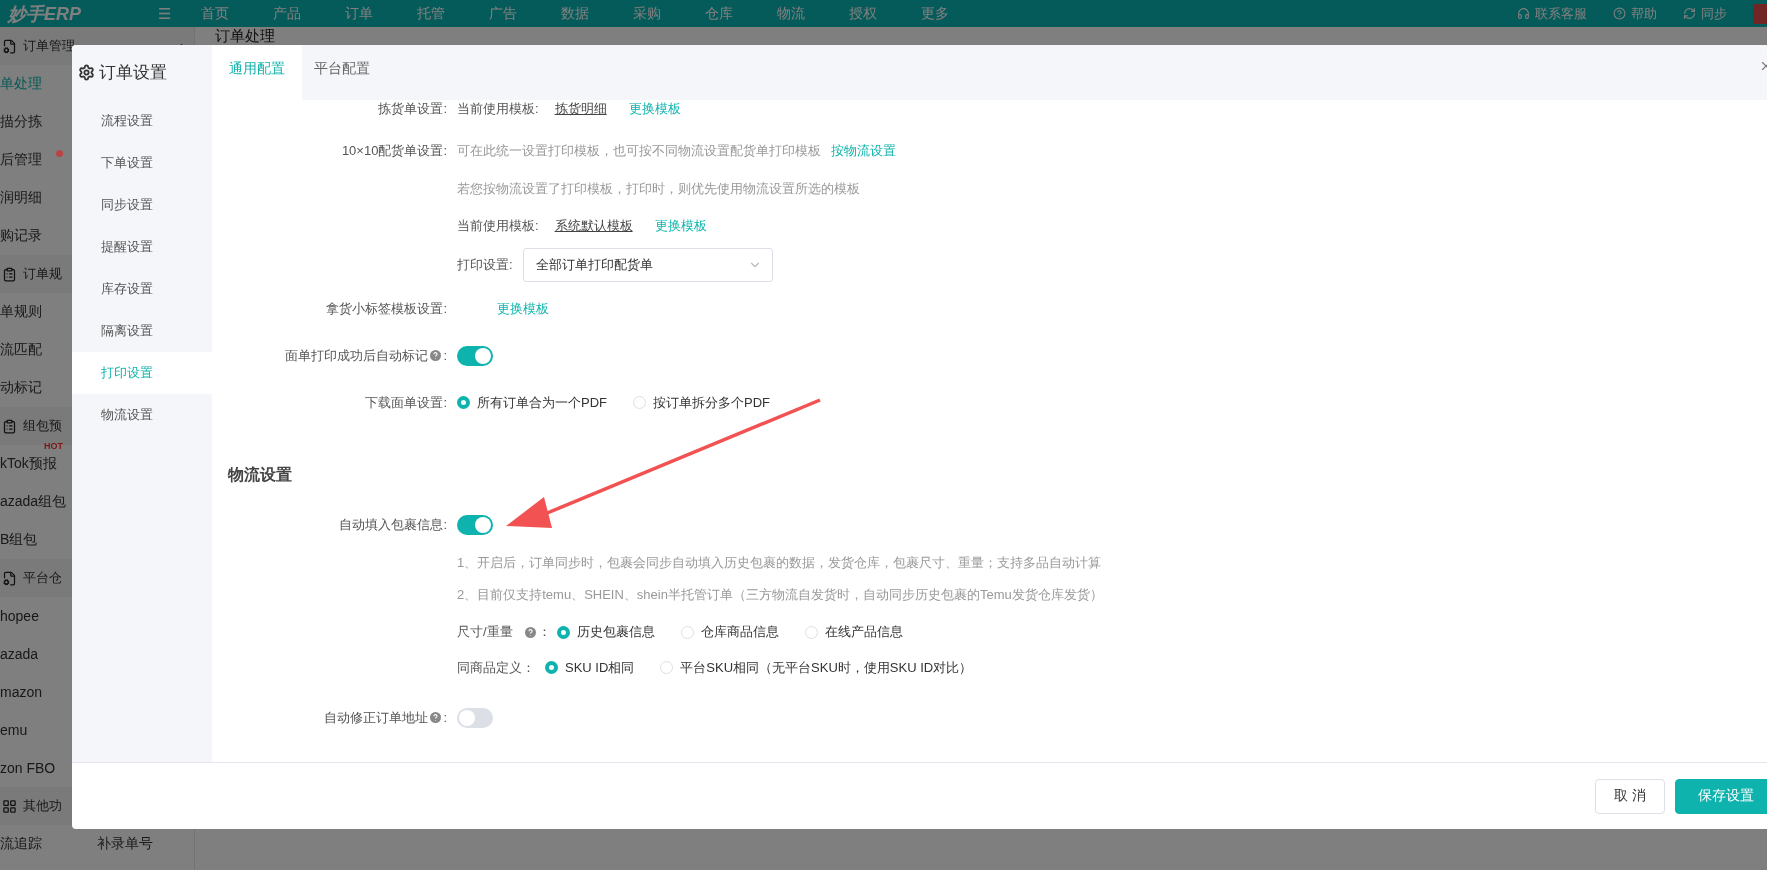 This screenshot has width=1767, height=870. What do you see at coordinates (496, 667) in the screenshot?
I see `field-label: 同商品定义：` at bounding box center [496, 667].